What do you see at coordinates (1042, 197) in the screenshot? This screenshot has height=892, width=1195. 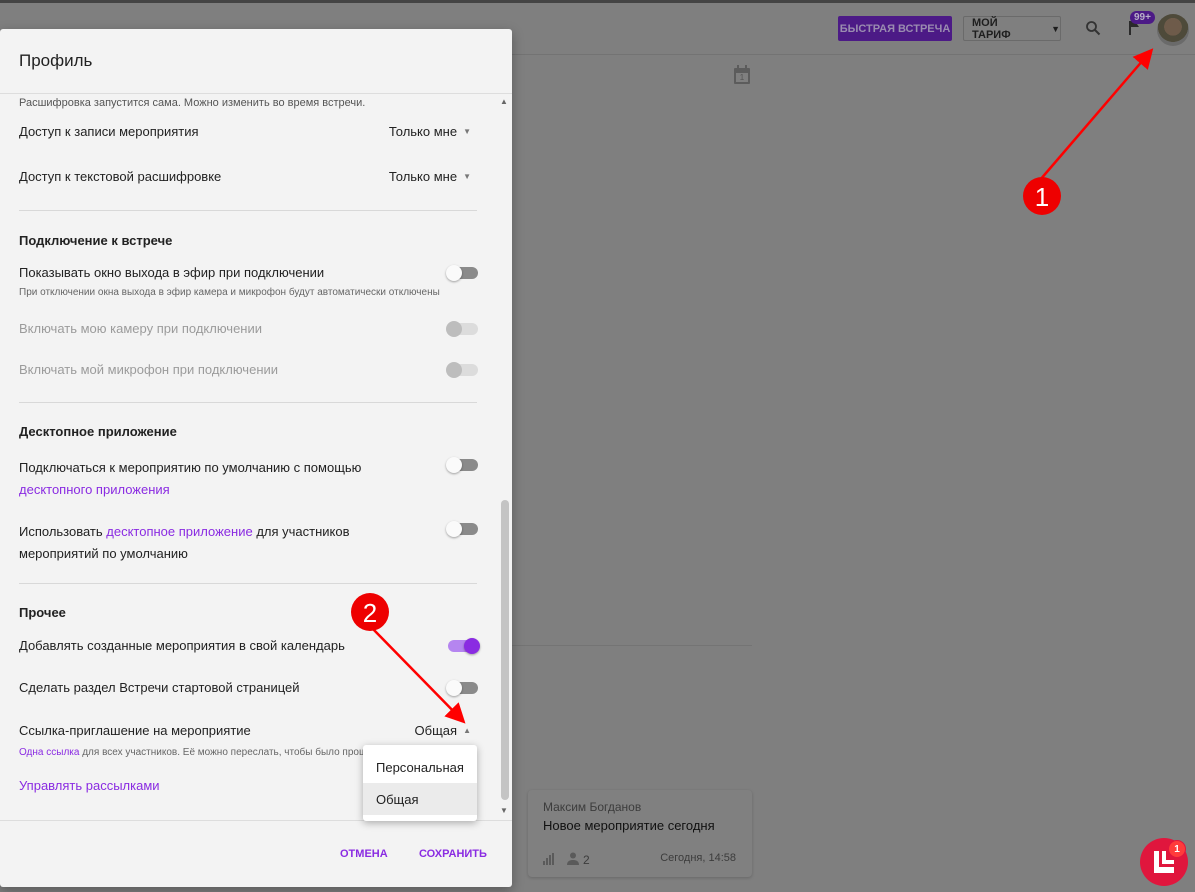 I see `annotation-number-1: 1` at bounding box center [1042, 197].